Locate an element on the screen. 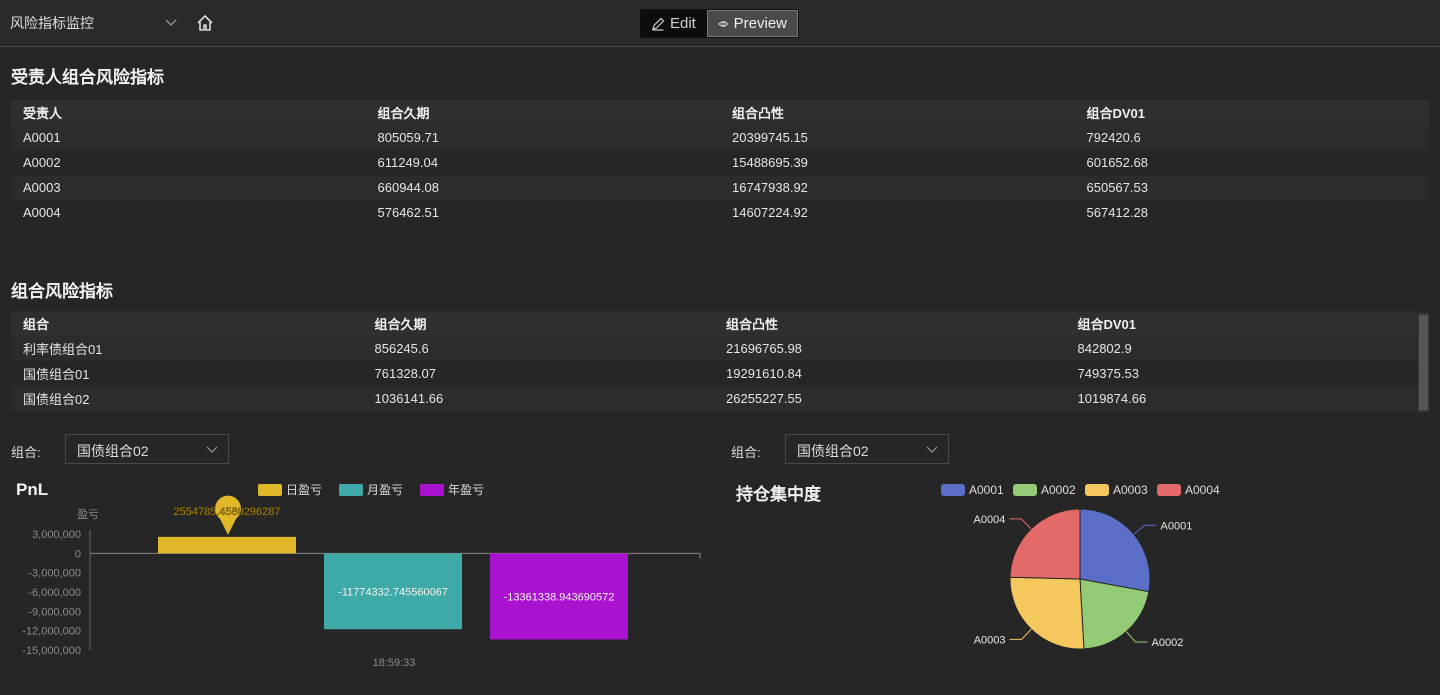 Image resolution: width=1440 pixels, height=695 pixels. preview-button: Preview is located at coordinates (752, 23).